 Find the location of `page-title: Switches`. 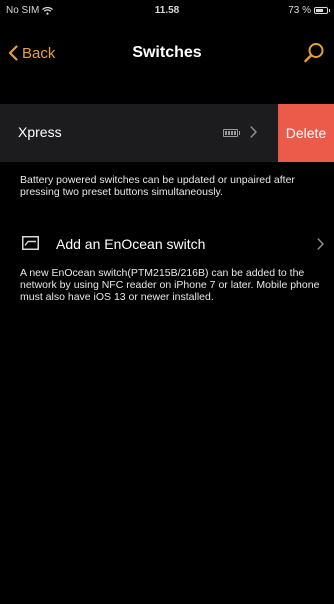

page-title: Switches is located at coordinates (167, 52).